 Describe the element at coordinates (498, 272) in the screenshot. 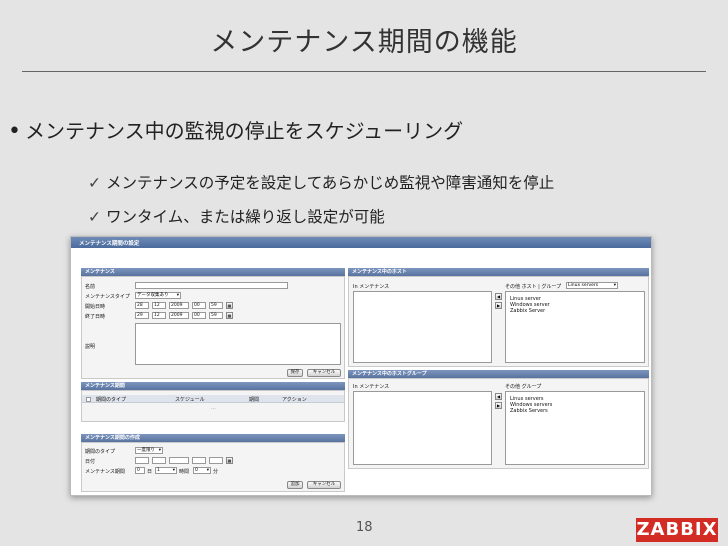

I see `hosts-header: メンテナンス中のホスト` at that location.